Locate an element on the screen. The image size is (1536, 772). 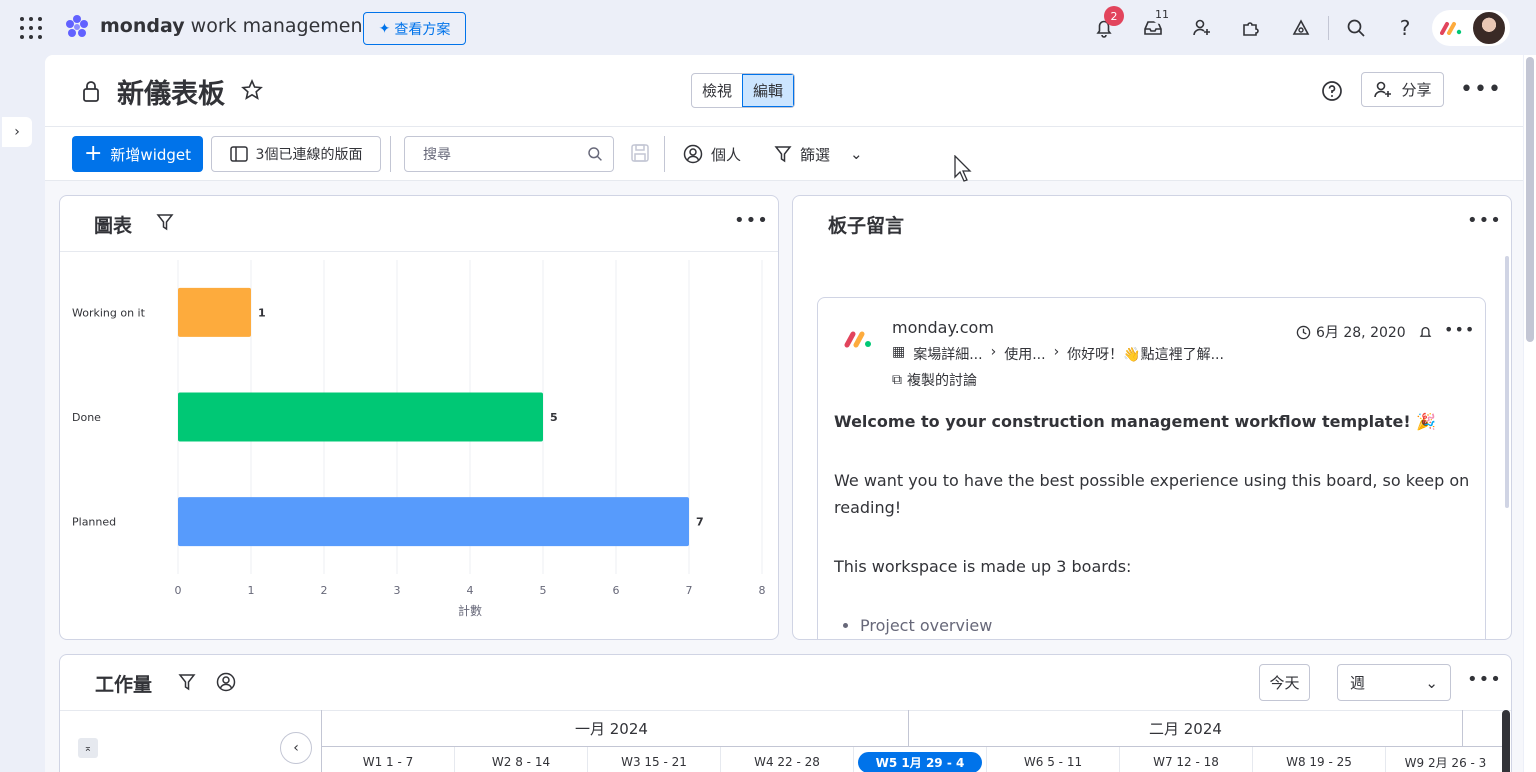
month-label: 二月 2024 is located at coordinates (1185, 729).